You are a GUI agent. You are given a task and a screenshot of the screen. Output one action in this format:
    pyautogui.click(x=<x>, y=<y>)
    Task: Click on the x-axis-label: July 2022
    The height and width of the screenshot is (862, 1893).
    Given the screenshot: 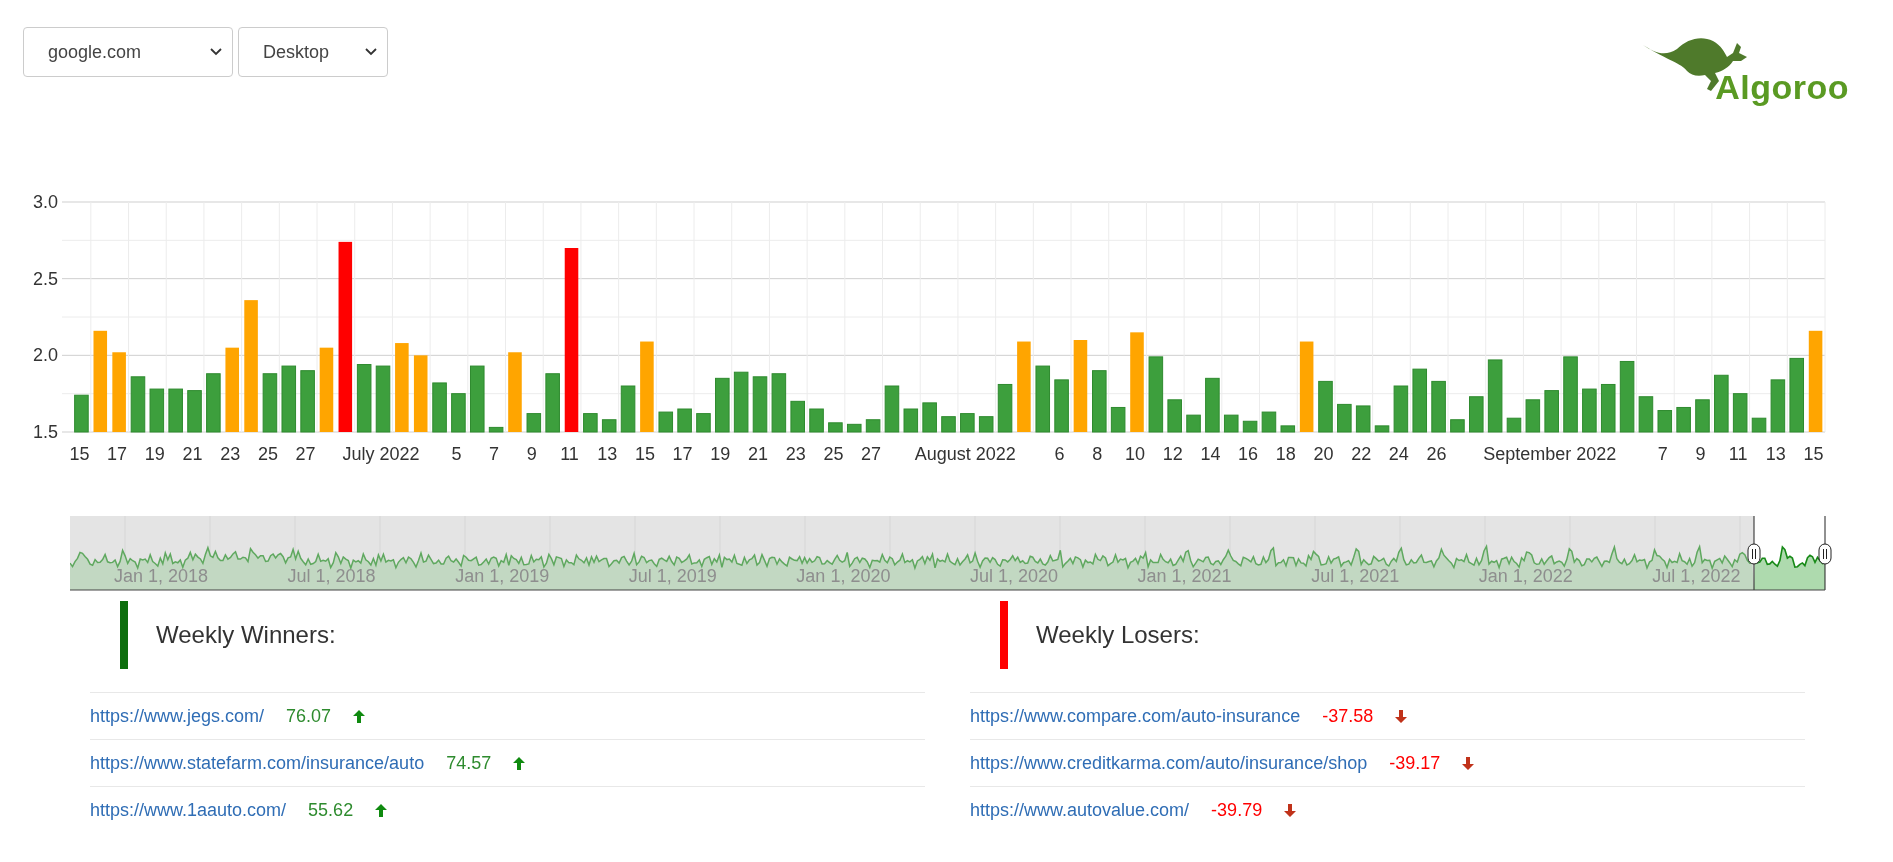 What is the action you would take?
    pyautogui.click(x=381, y=454)
    